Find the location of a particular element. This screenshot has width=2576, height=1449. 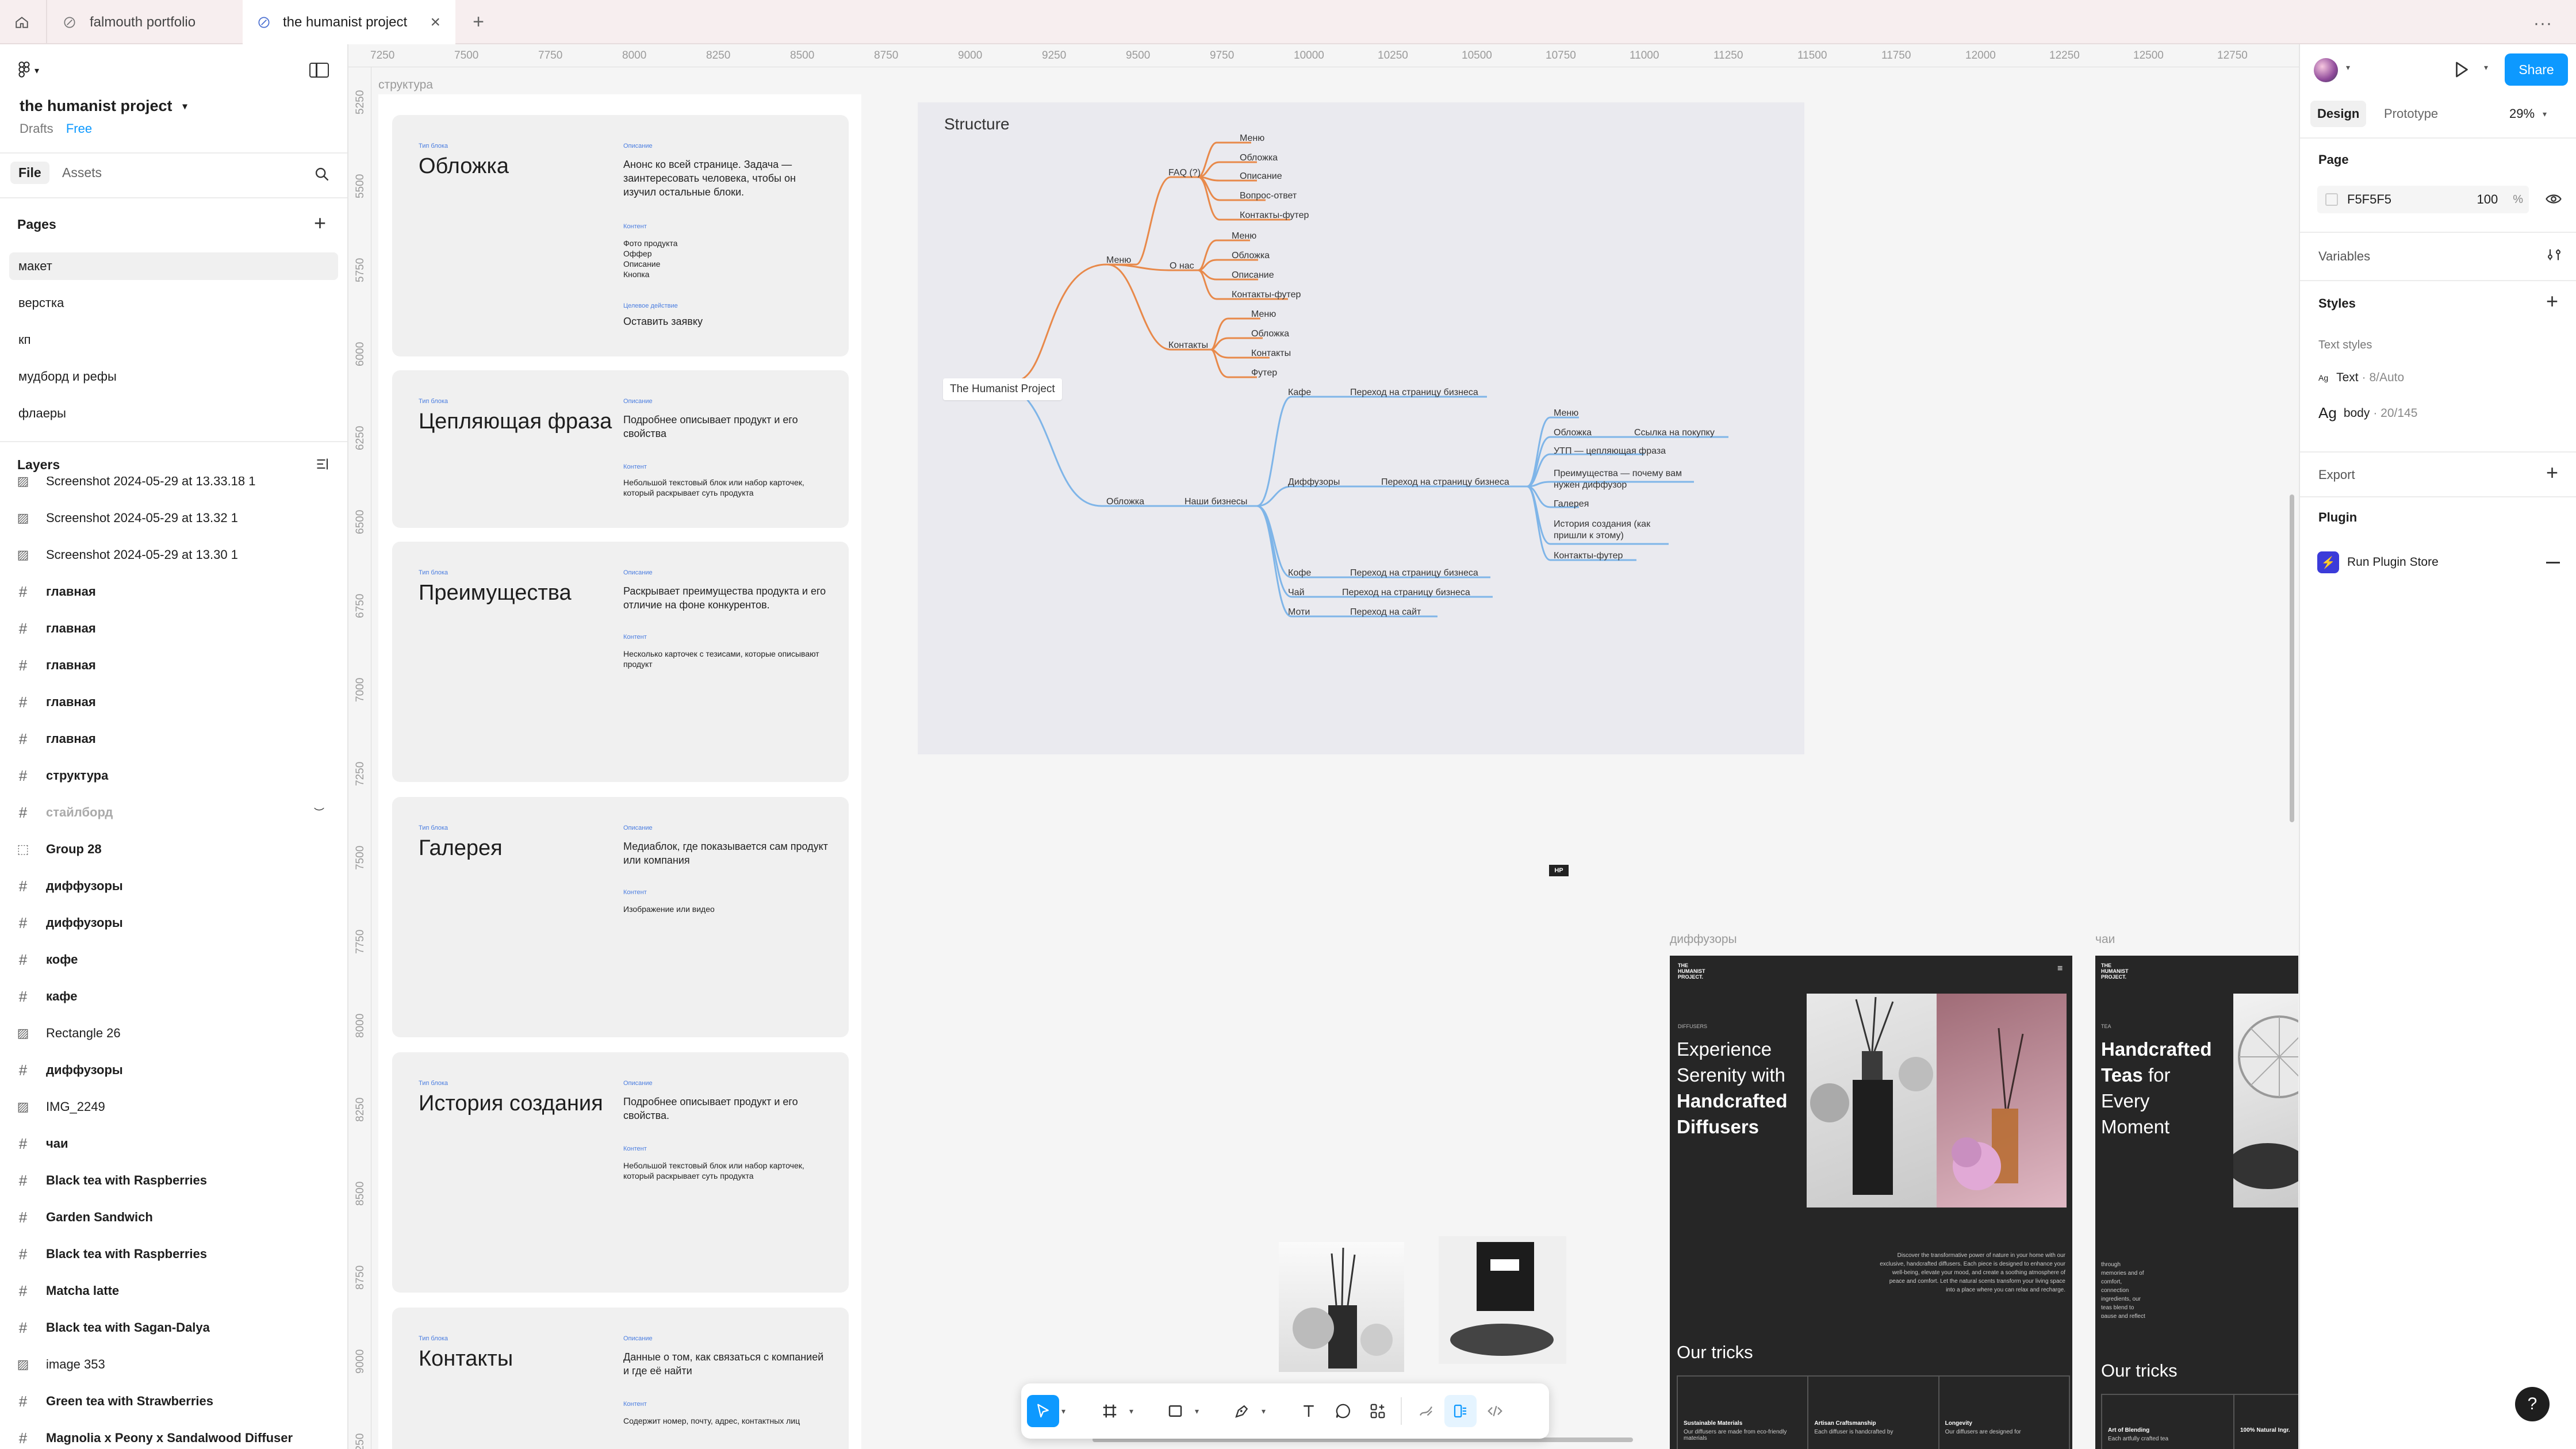

layer-filter-icon is located at coordinates (323, 465).